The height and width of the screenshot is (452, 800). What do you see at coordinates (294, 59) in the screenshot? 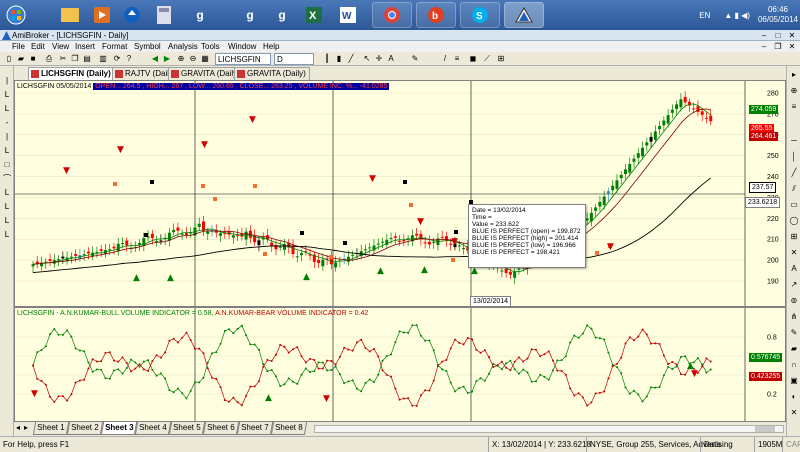
I see `interval-select` at bounding box center [294, 59].